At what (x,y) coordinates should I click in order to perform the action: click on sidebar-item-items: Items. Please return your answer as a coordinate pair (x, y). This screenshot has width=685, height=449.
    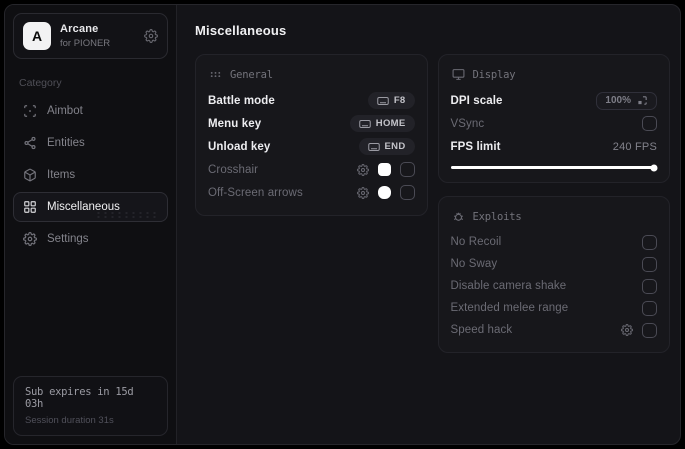
    Looking at the image, I should click on (90, 175).